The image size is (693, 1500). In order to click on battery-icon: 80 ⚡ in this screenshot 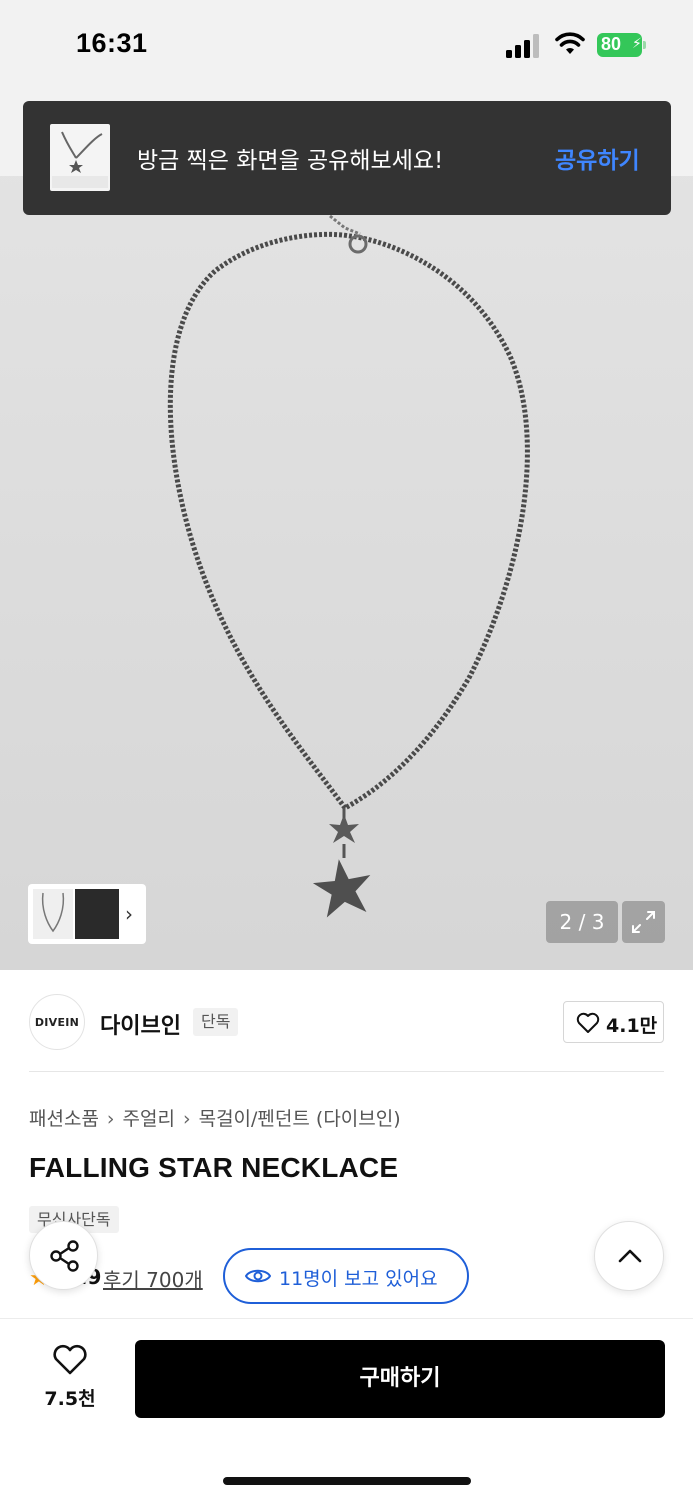, I will do `click(622, 45)`.